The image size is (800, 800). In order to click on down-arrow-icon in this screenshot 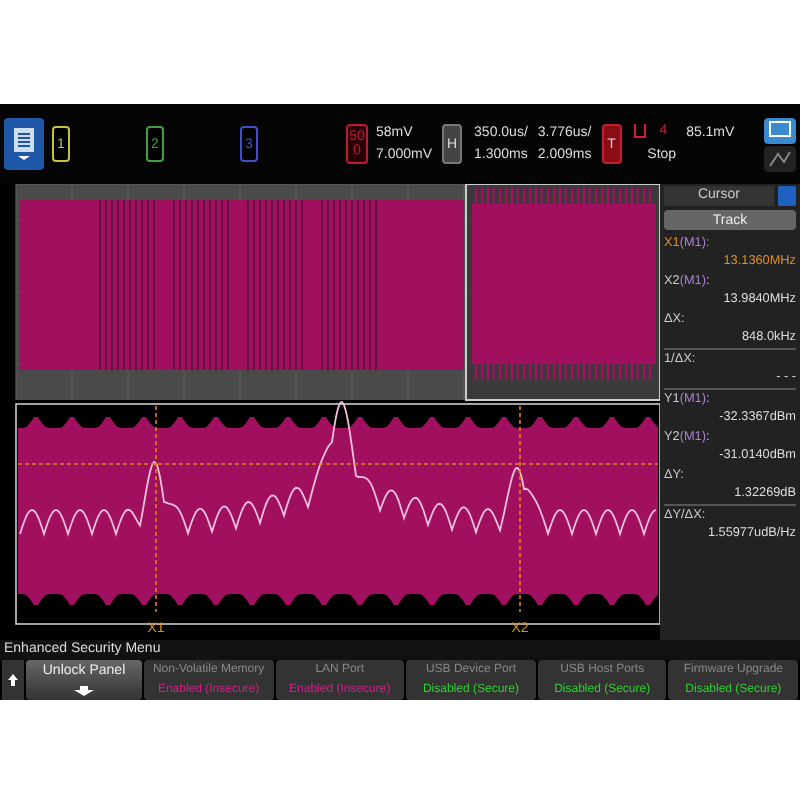, I will do `click(84, 691)`.